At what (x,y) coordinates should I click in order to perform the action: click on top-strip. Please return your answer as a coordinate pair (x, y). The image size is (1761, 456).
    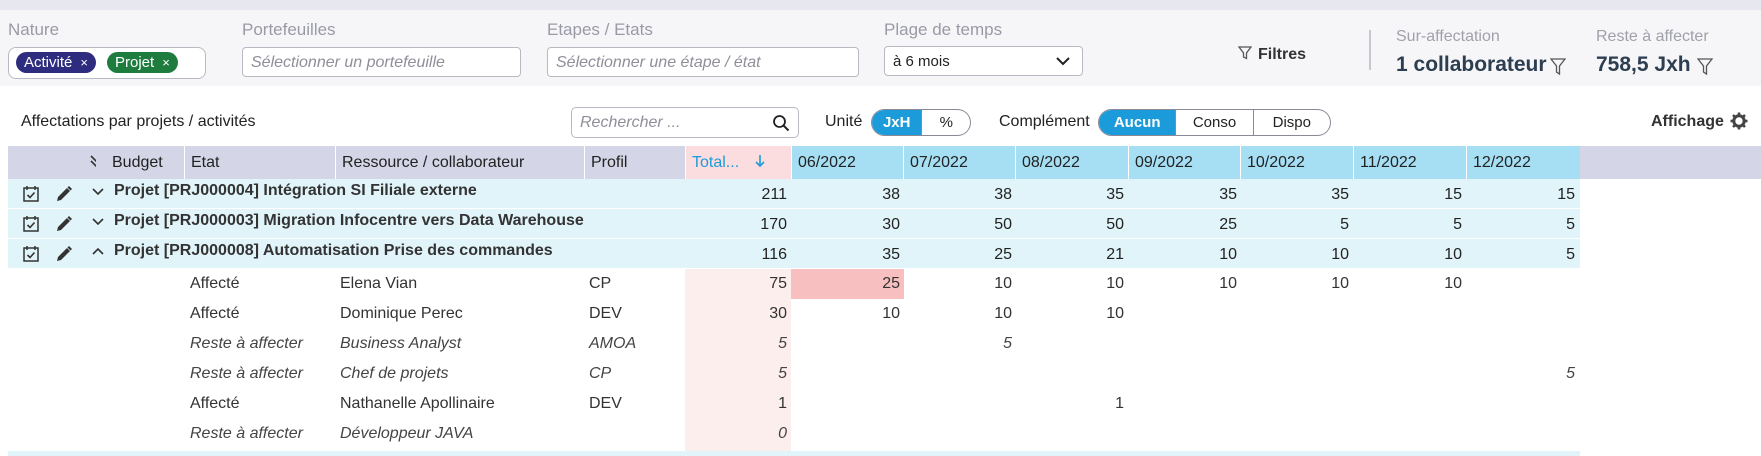
    Looking at the image, I should click on (880, 5).